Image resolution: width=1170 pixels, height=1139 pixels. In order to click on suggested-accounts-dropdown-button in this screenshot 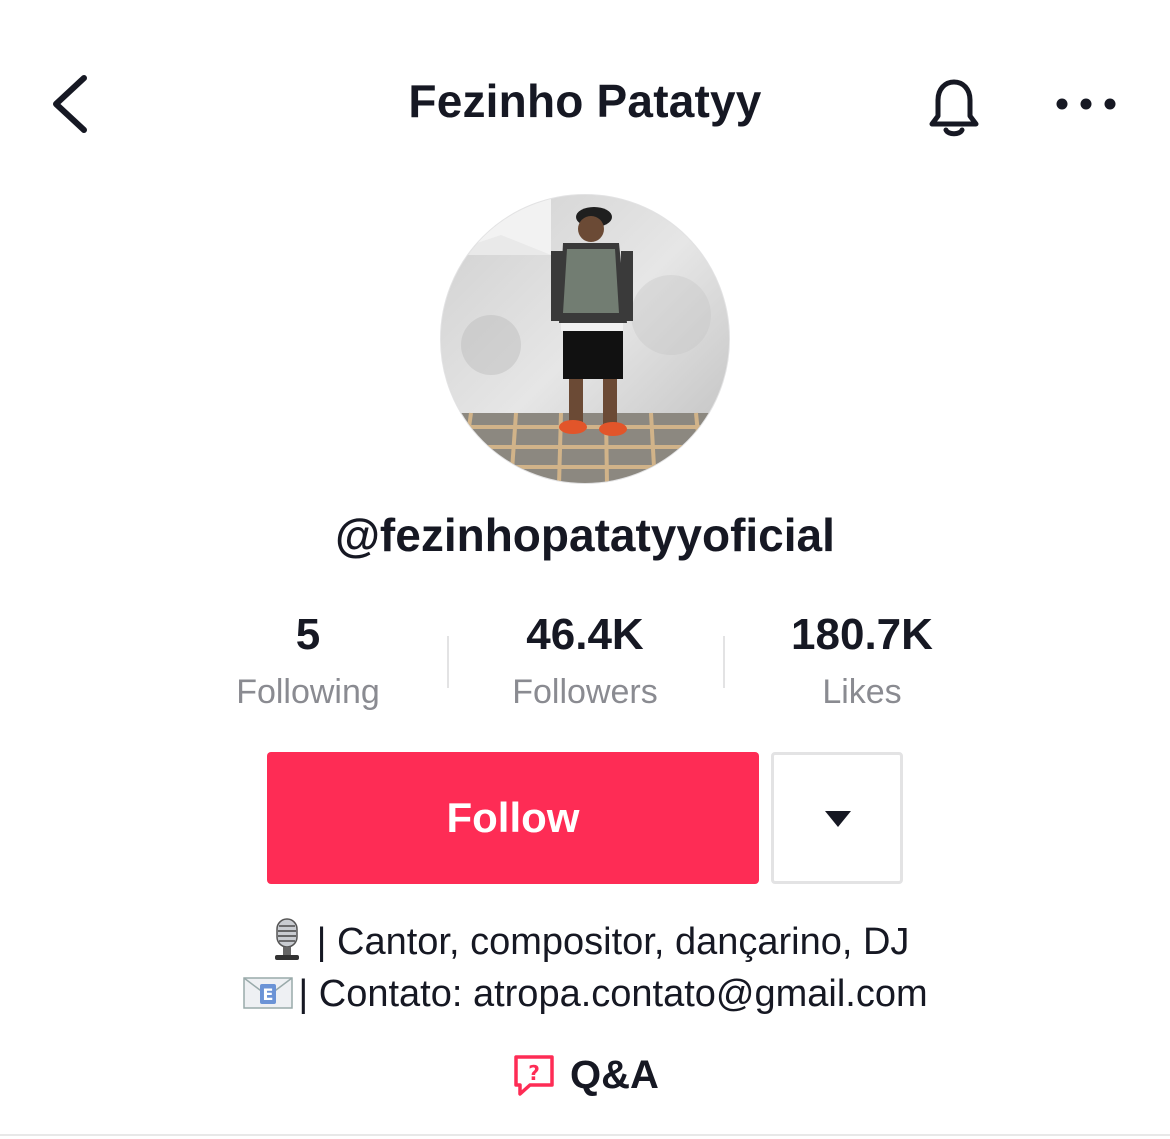, I will do `click(837, 818)`.